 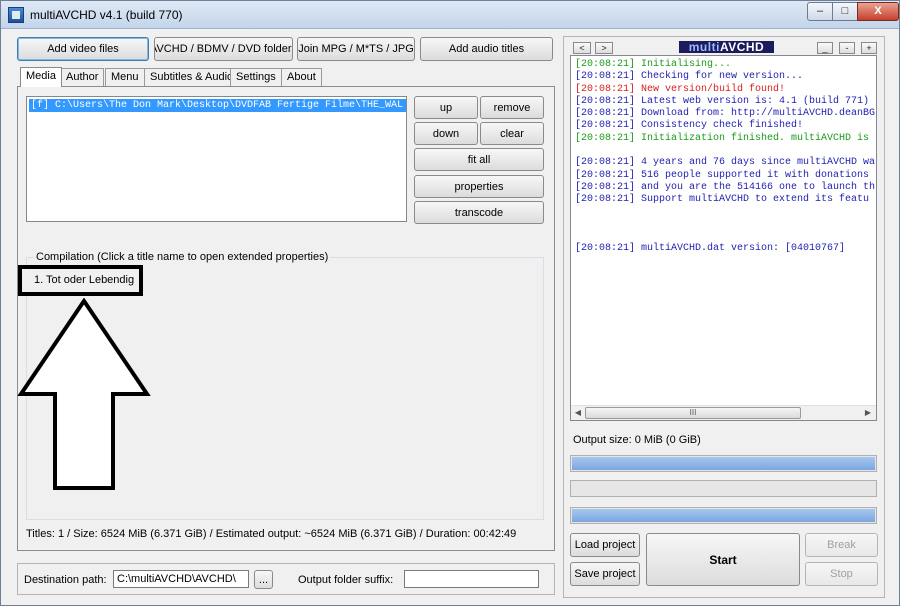 What do you see at coordinates (84, 280) in the screenshot?
I see `compilation-title-item: 1. Tot oder Lebendig` at bounding box center [84, 280].